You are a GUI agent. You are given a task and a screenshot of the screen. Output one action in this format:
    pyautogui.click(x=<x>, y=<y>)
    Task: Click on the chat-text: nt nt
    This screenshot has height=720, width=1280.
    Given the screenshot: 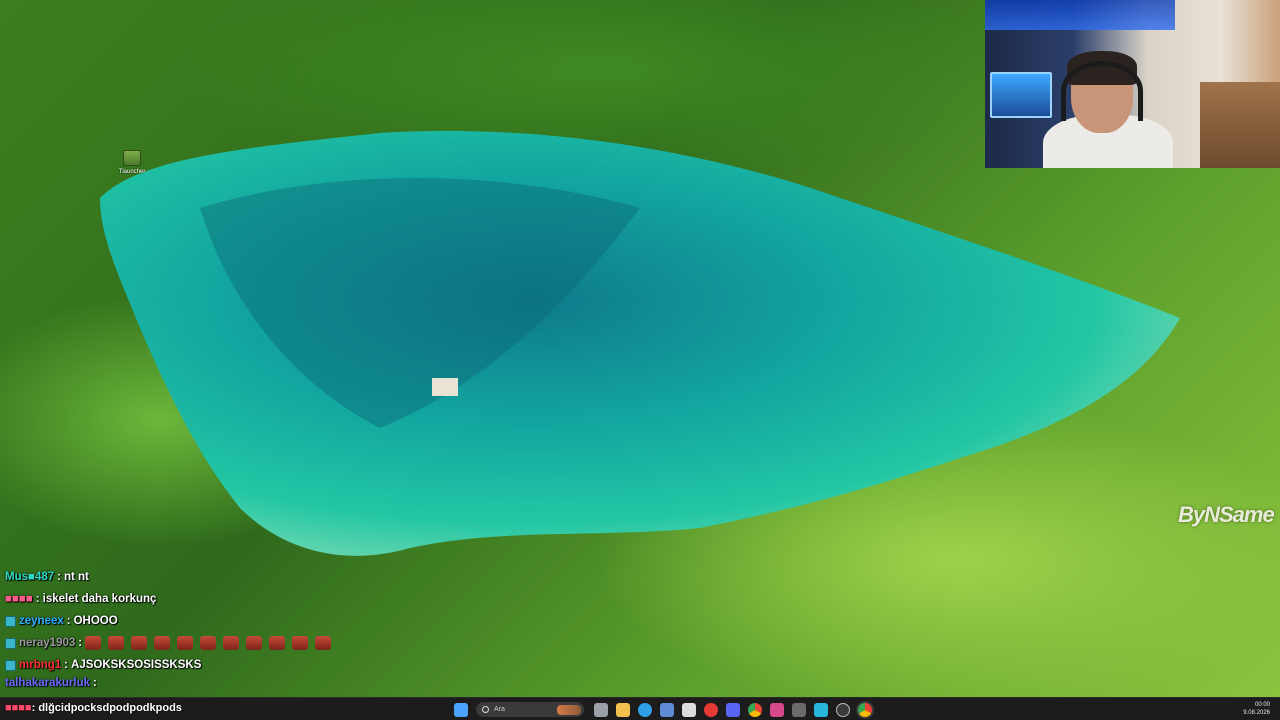 What is the action you would take?
    pyautogui.click(x=76, y=577)
    